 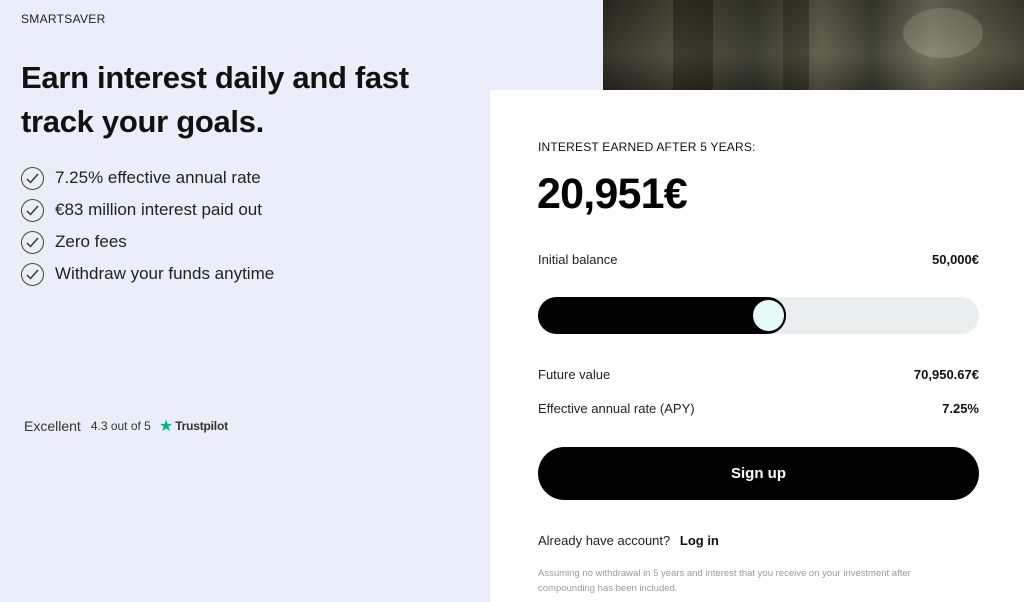 What do you see at coordinates (813, 45) in the screenshot?
I see `hero-photo` at bounding box center [813, 45].